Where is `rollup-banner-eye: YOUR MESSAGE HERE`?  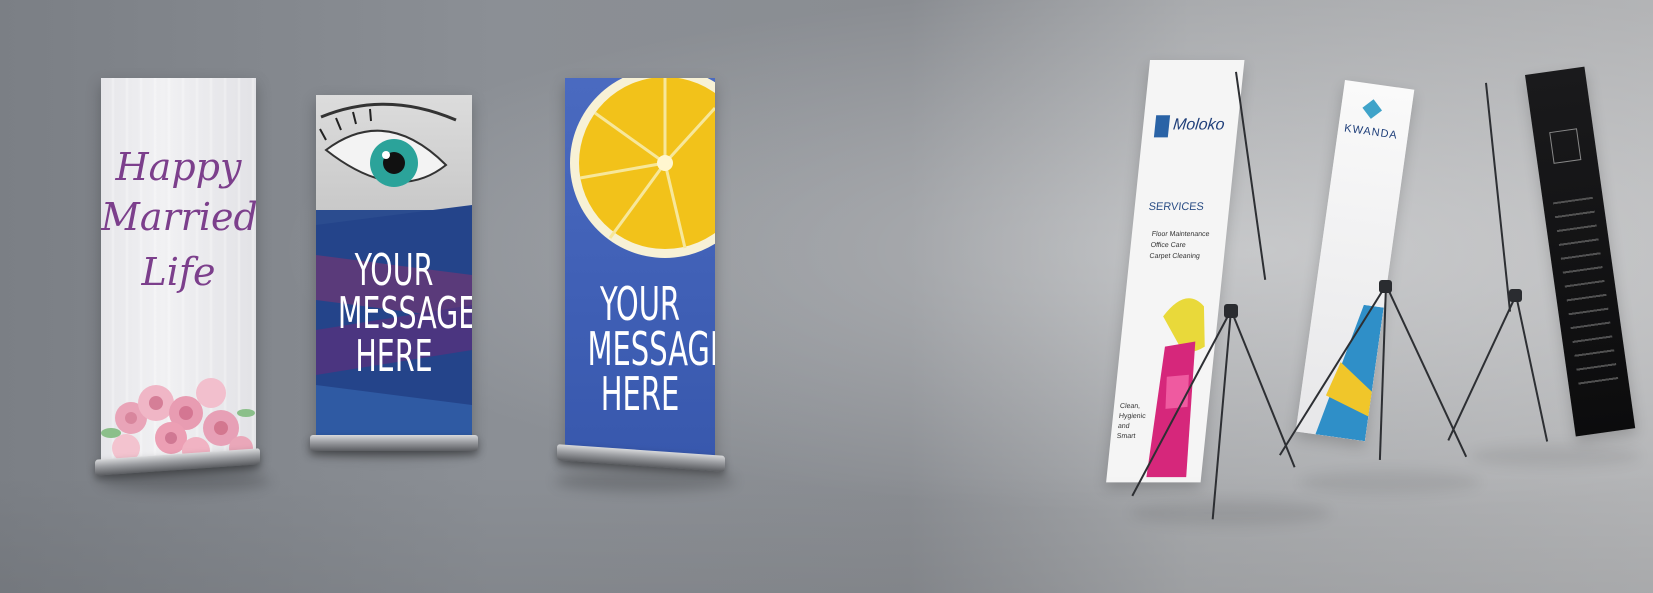
rollup-banner-eye: YOUR MESSAGE HERE is located at coordinates (394, 275).